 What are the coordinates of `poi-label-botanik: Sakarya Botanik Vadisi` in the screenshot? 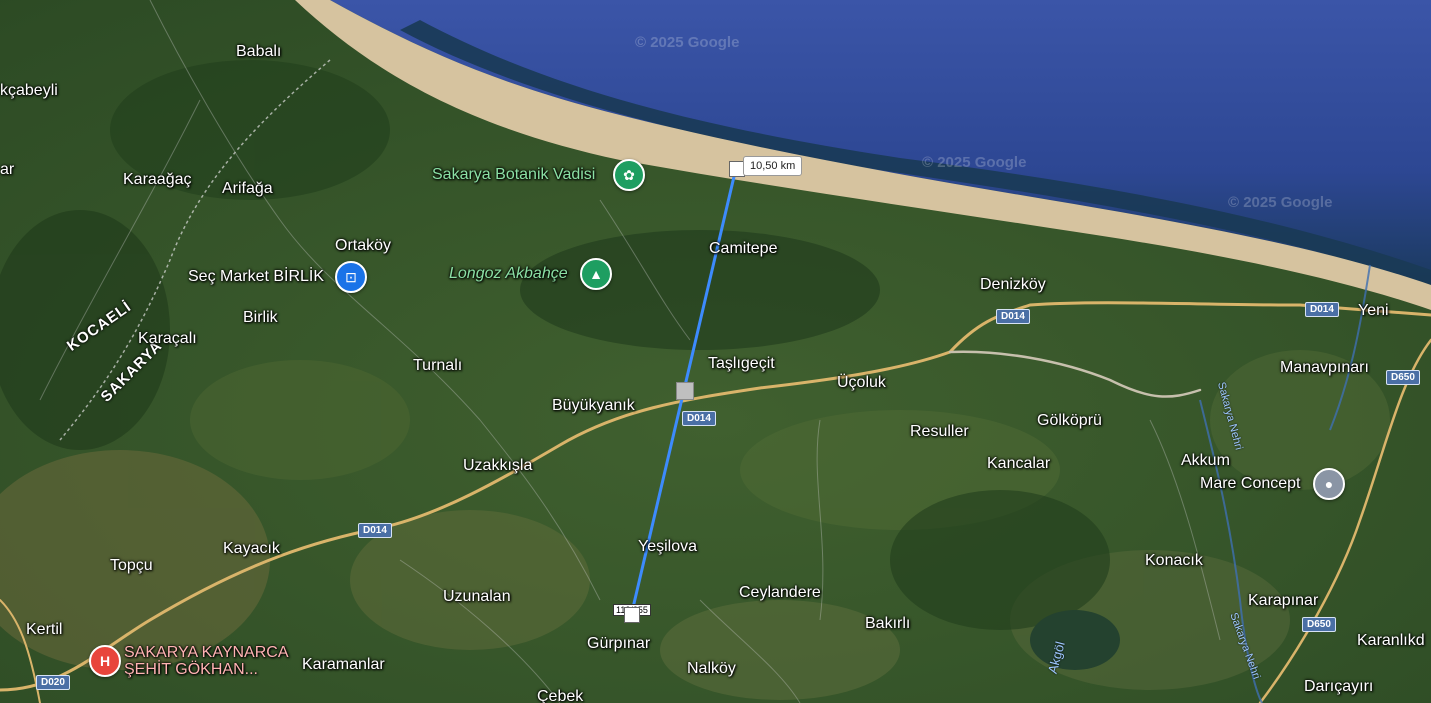 It's located at (513, 175).